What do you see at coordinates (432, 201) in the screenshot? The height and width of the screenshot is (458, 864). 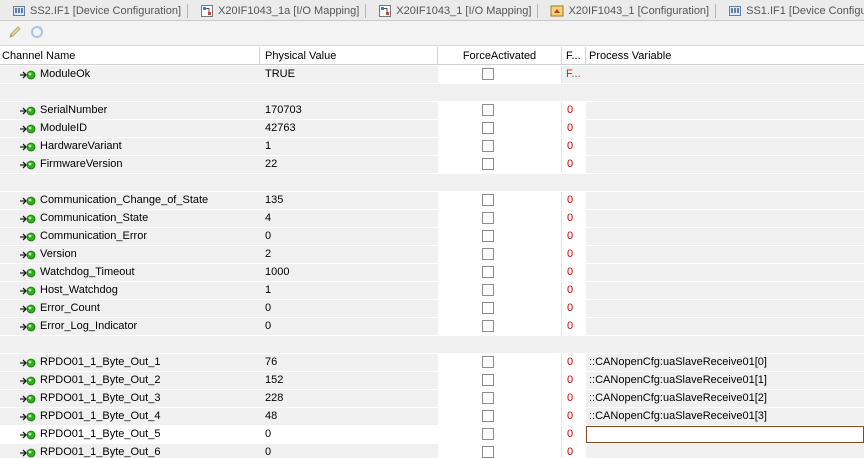 I see `channel-row: Communication_Change_of_State 135 0` at bounding box center [432, 201].